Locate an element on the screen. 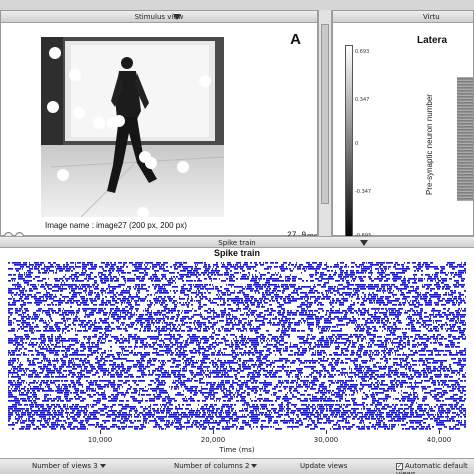  vertical-scrollbar is located at coordinates (325, 123).